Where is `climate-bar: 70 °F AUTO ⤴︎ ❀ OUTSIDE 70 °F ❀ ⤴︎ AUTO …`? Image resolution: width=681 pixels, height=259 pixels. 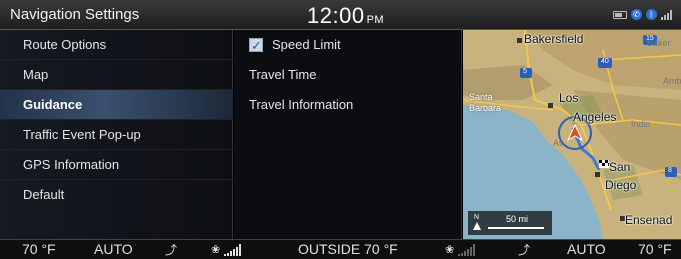 climate-bar: 70 °F AUTO ⤴︎ ❀ OUTSIDE 70 °F ❀ ⤴︎ AUTO … is located at coordinates (340, 249).